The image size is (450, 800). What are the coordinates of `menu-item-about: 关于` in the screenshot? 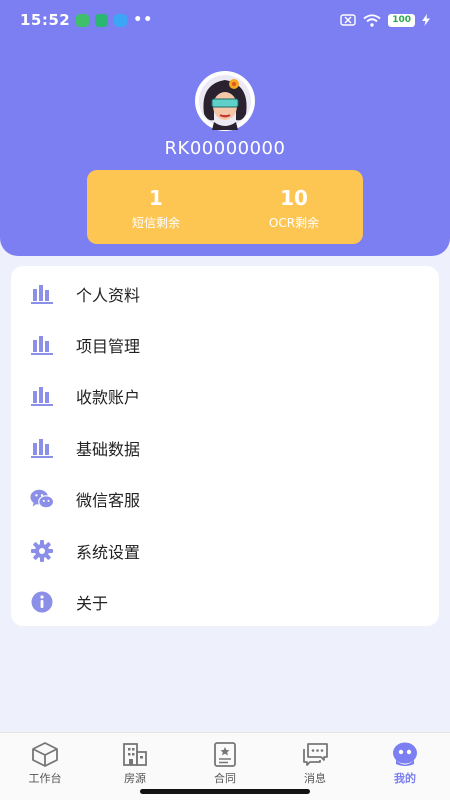 It's located at (225, 601).